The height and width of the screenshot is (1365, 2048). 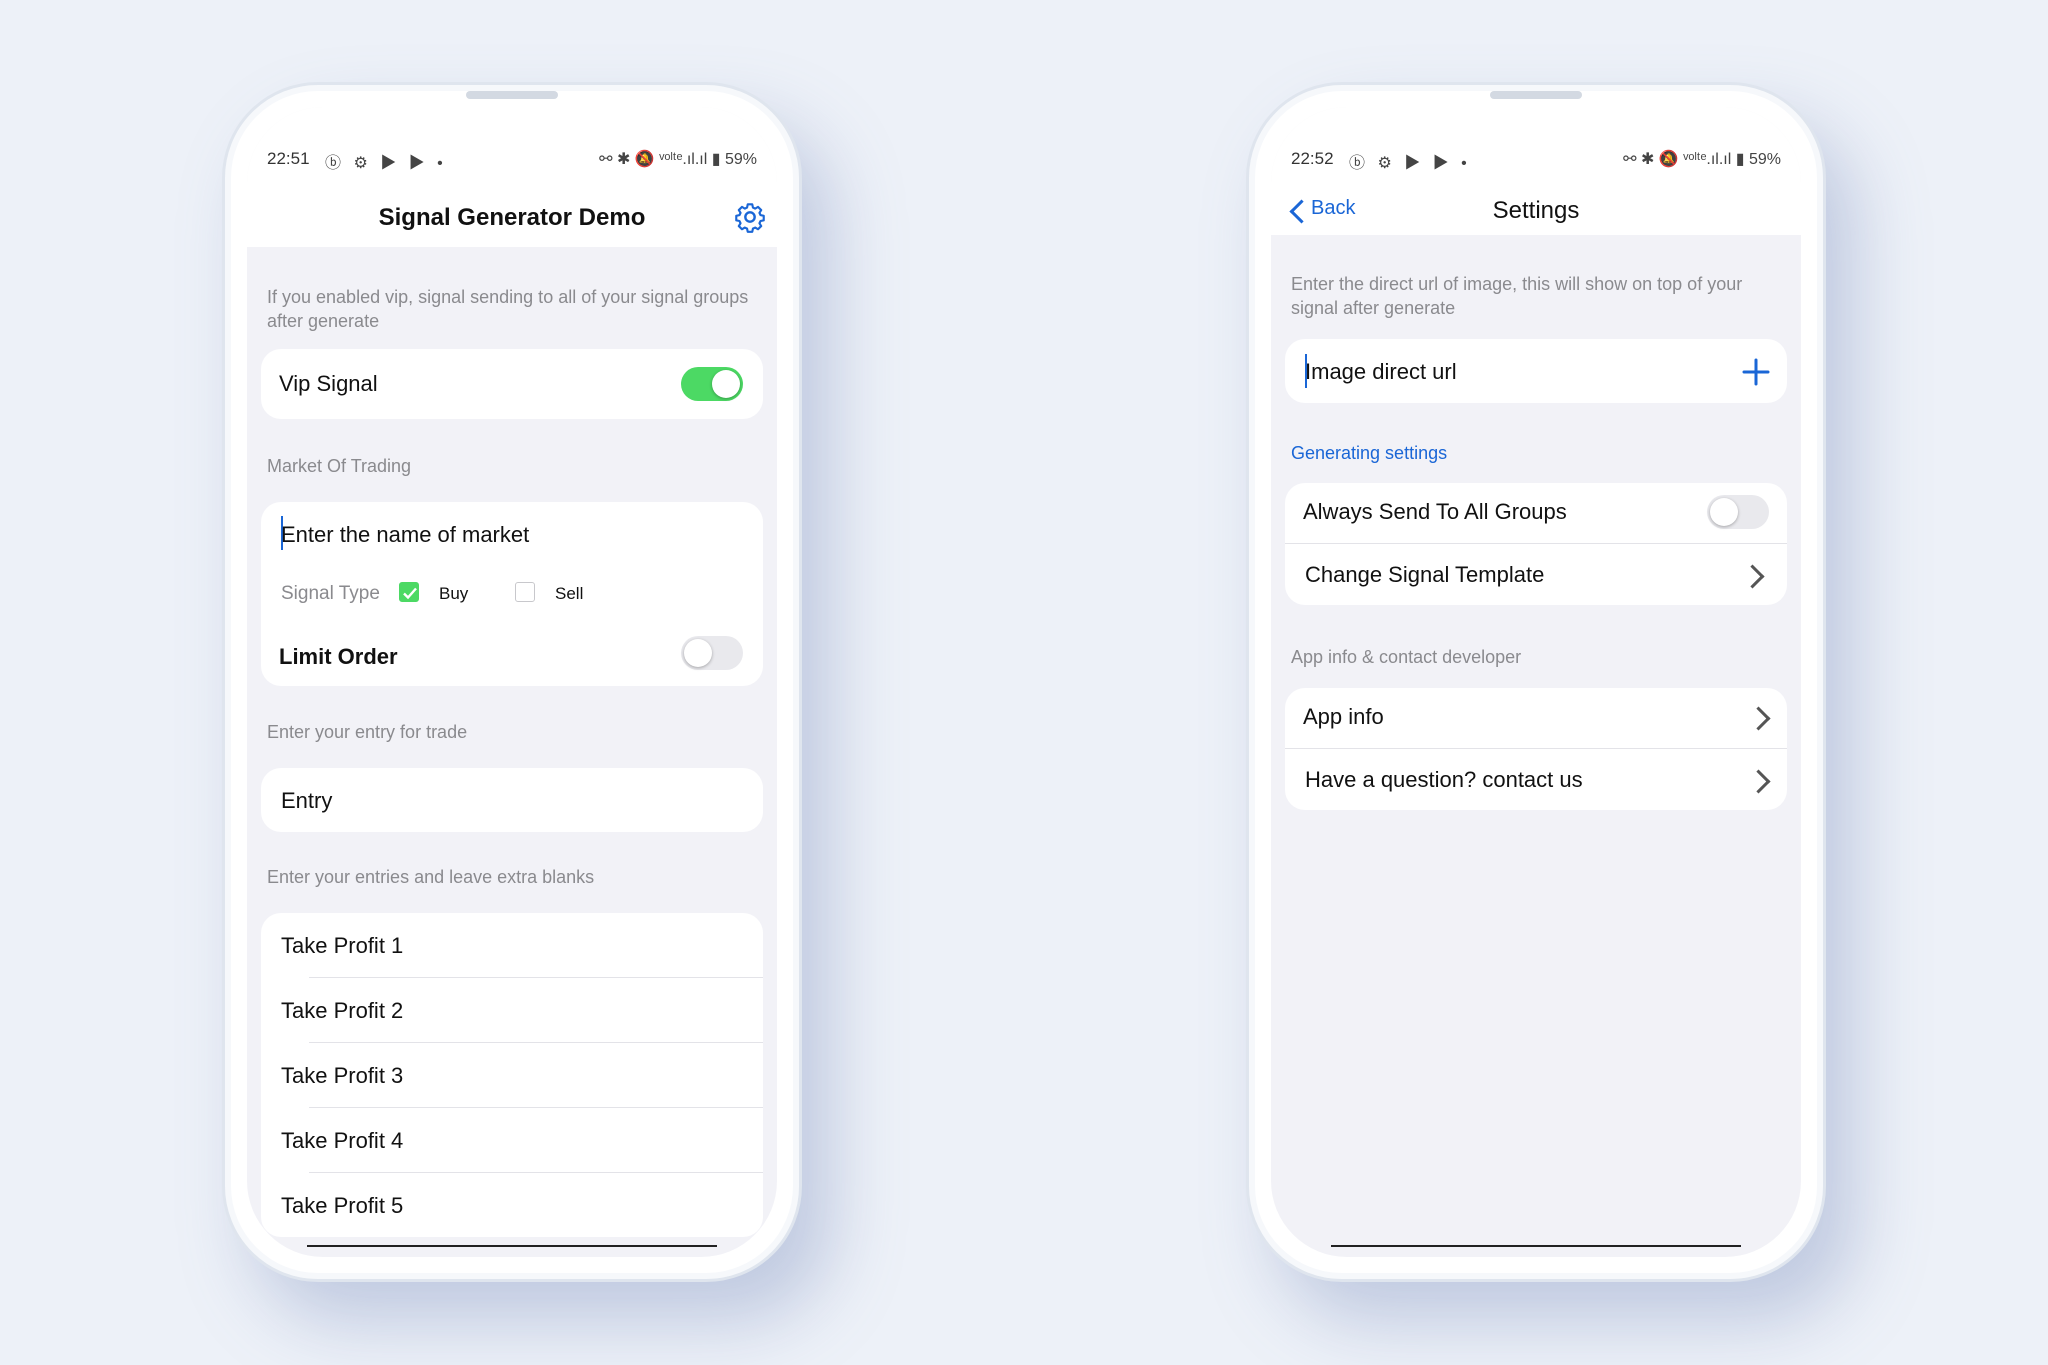 I want to click on take-profit-5-input: Take Profit 5, so click(x=342, y=1206).